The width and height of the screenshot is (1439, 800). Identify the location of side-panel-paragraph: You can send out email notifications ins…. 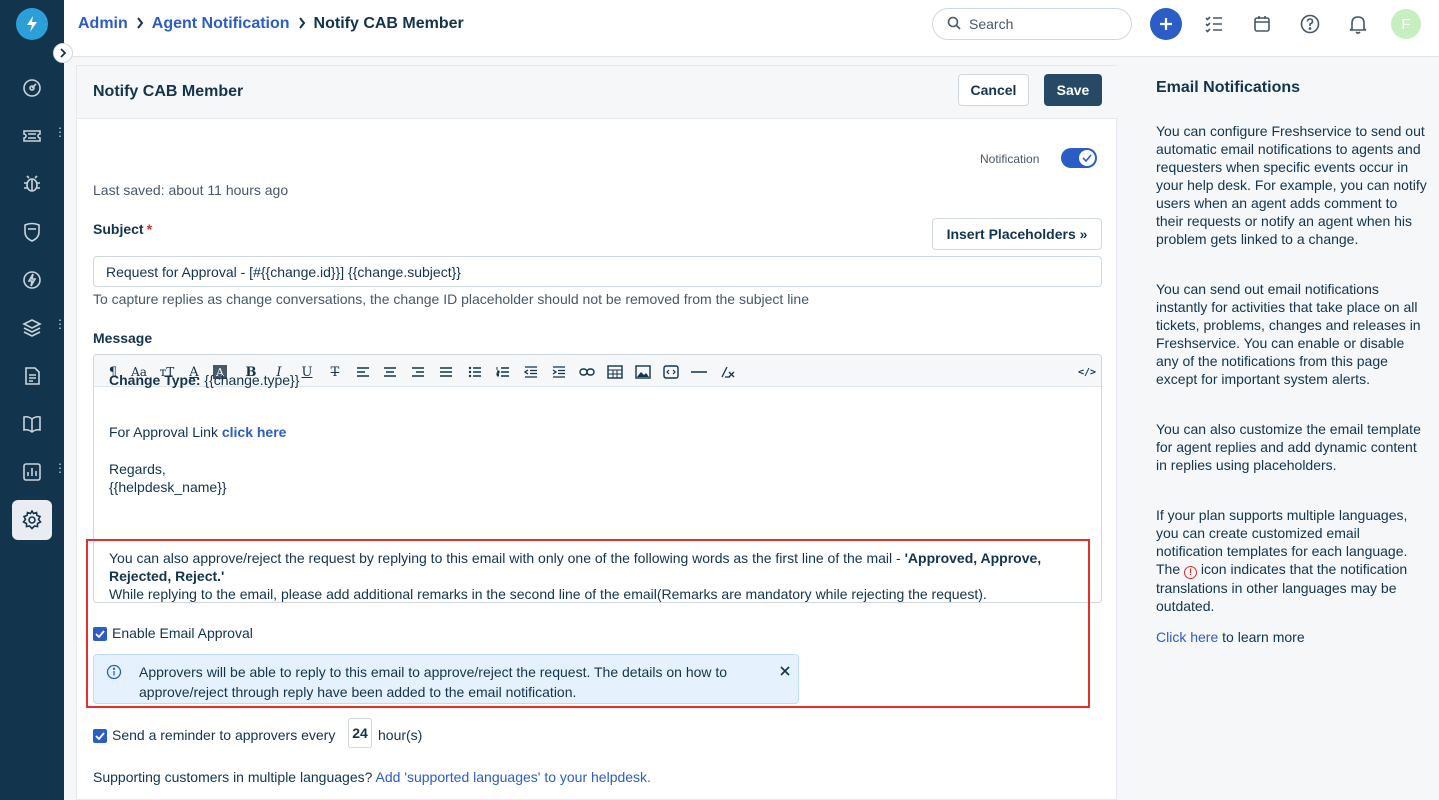
(1288, 334).